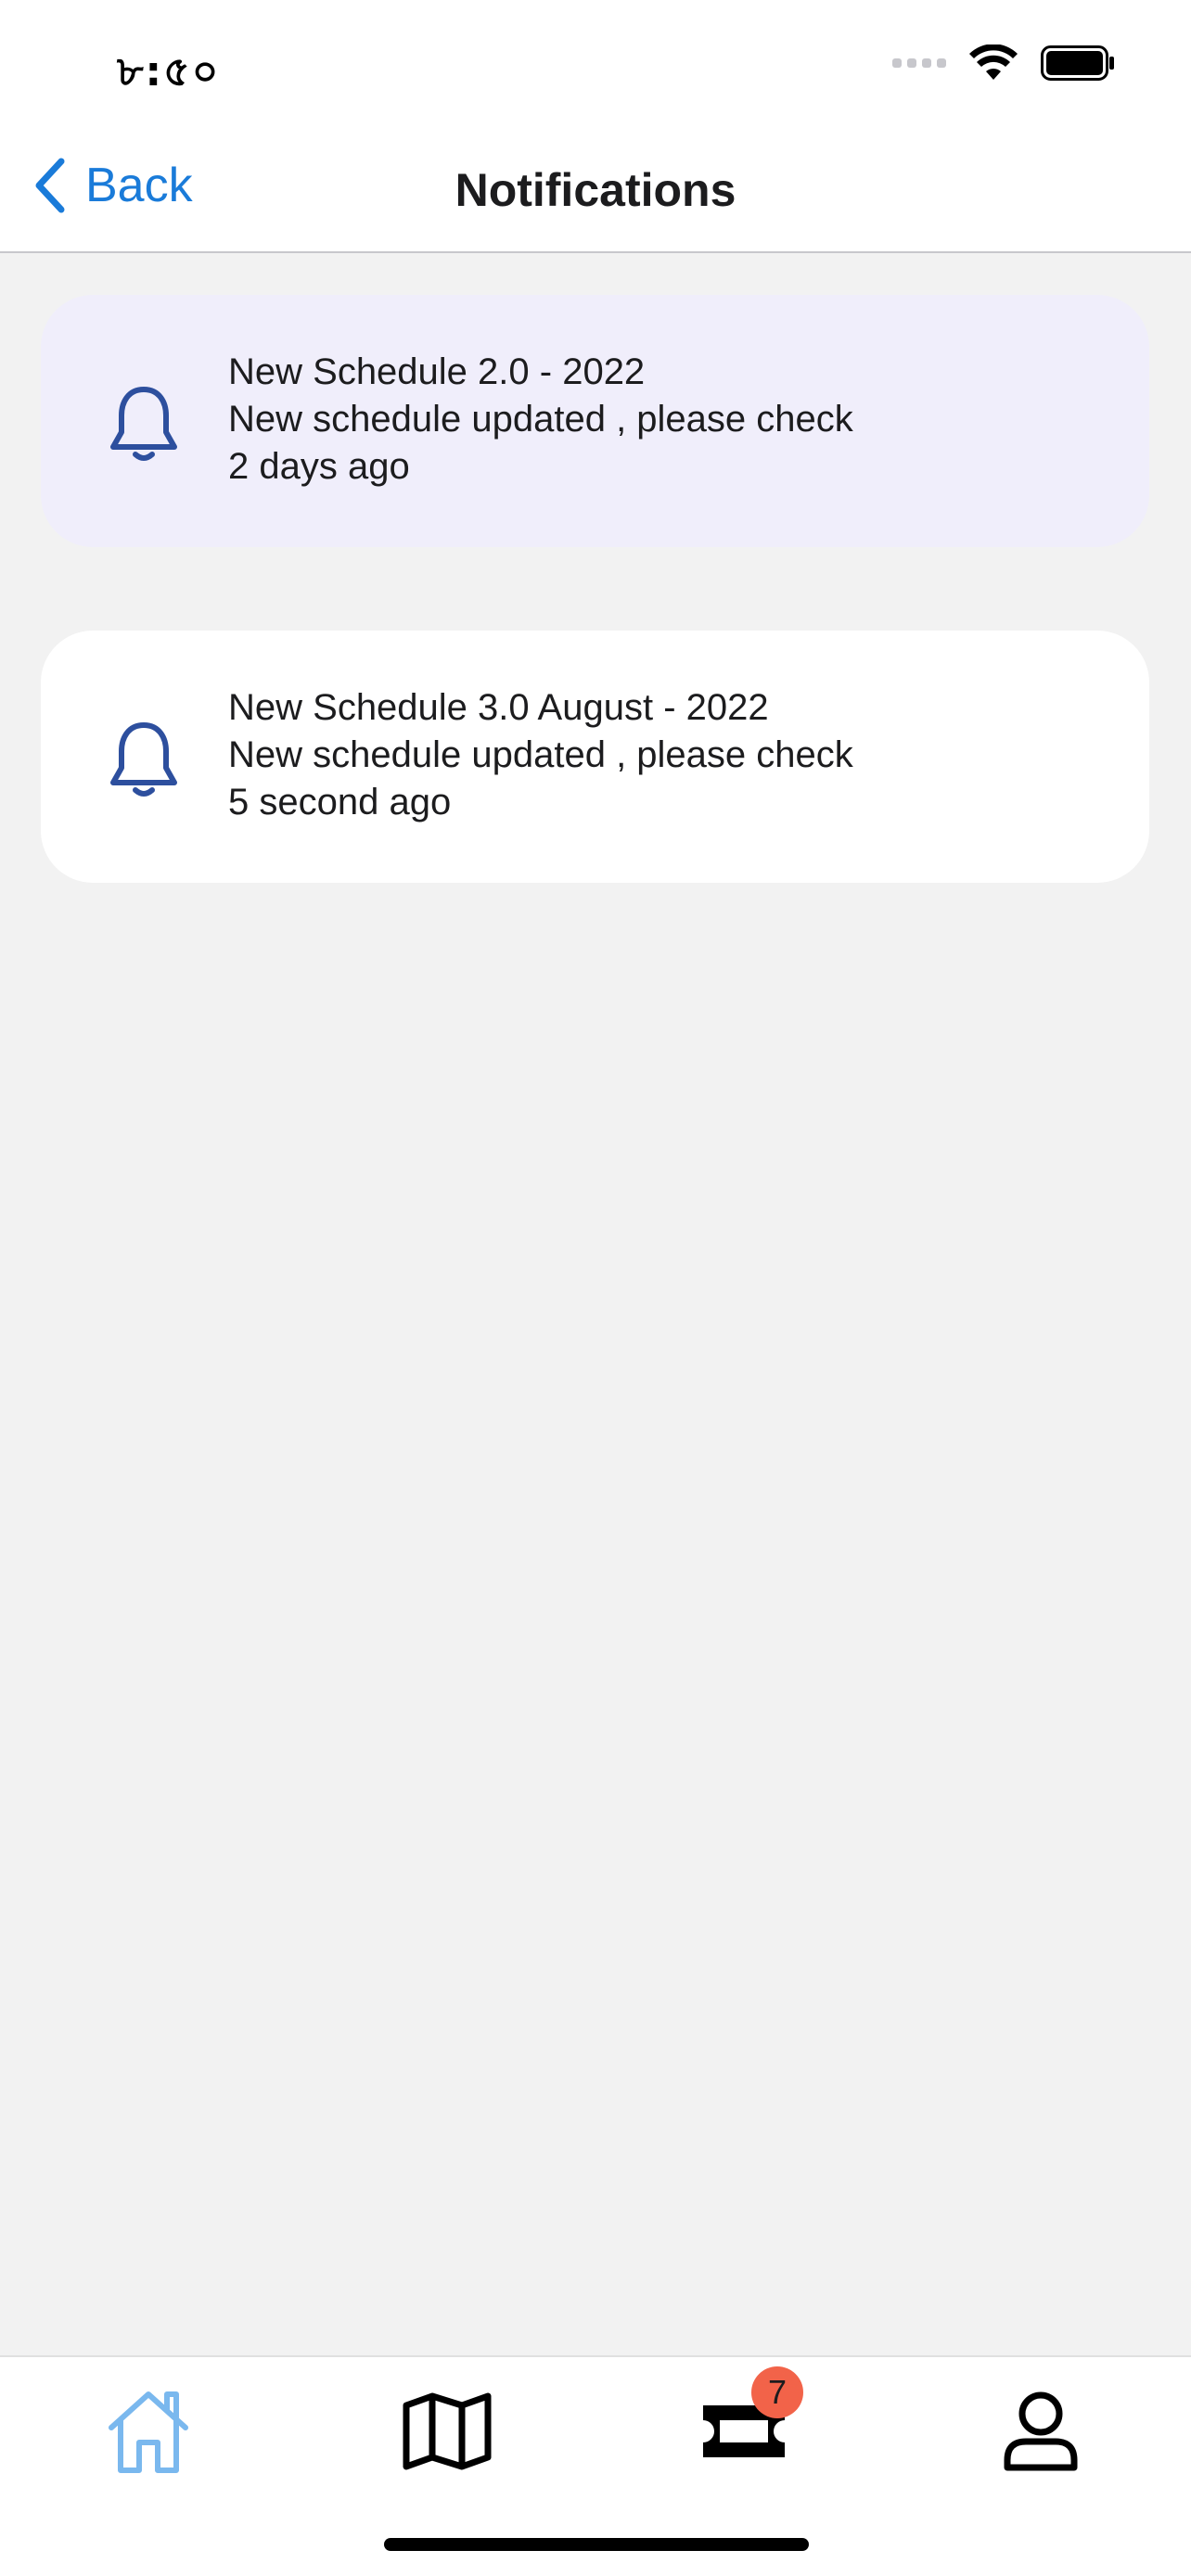  What do you see at coordinates (993, 62) in the screenshot?
I see `wifi-icon` at bounding box center [993, 62].